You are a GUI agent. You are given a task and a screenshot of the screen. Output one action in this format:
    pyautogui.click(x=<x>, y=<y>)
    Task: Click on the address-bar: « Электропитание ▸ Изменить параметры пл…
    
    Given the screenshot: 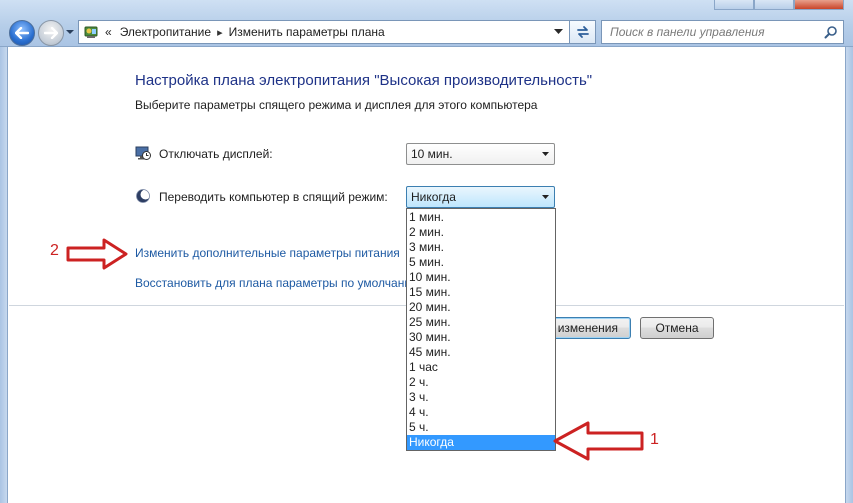 What is the action you would take?
    pyautogui.click(x=324, y=32)
    